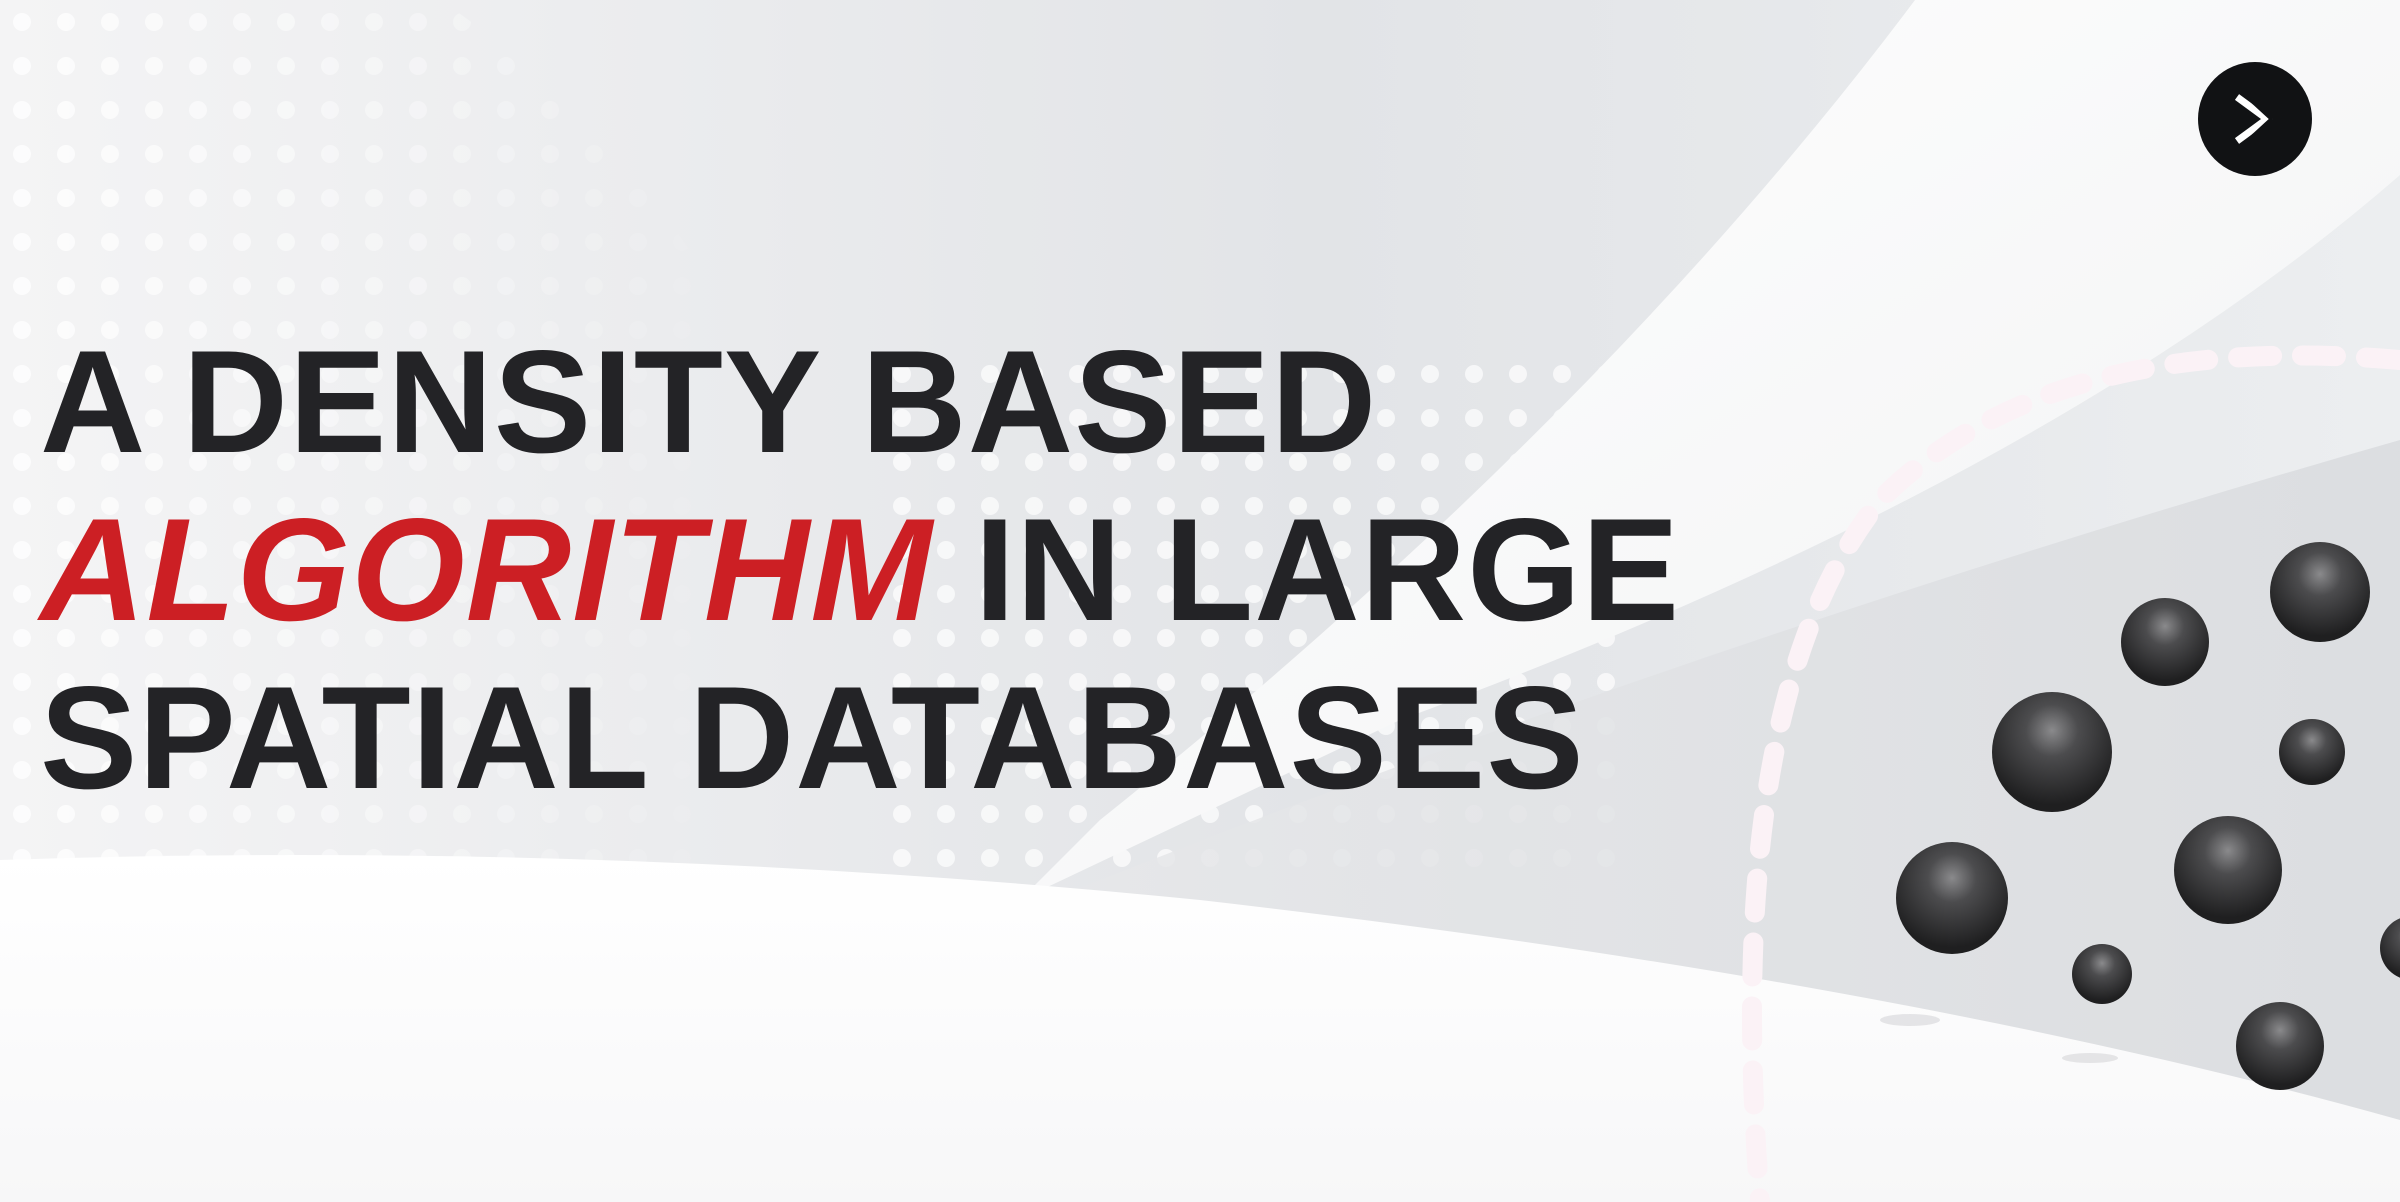 This screenshot has height=1202, width=2400. What do you see at coordinates (709, 401) in the screenshot?
I see `title-line-1: A DENSITY BASED` at bounding box center [709, 401].